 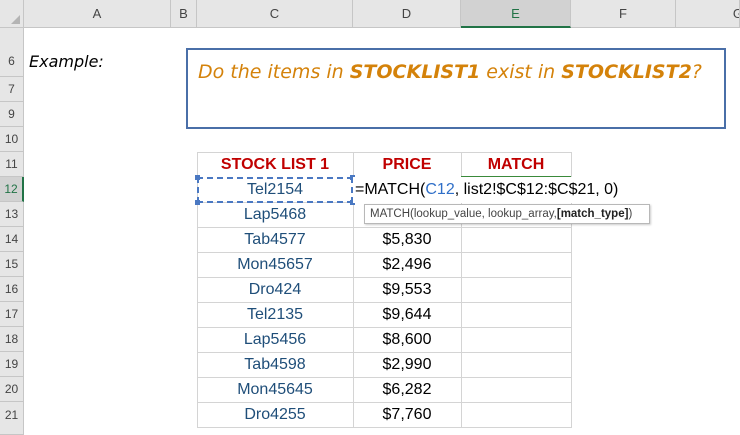 I want to click on formula-ref-c12: C12, so click(x=440, y=189).